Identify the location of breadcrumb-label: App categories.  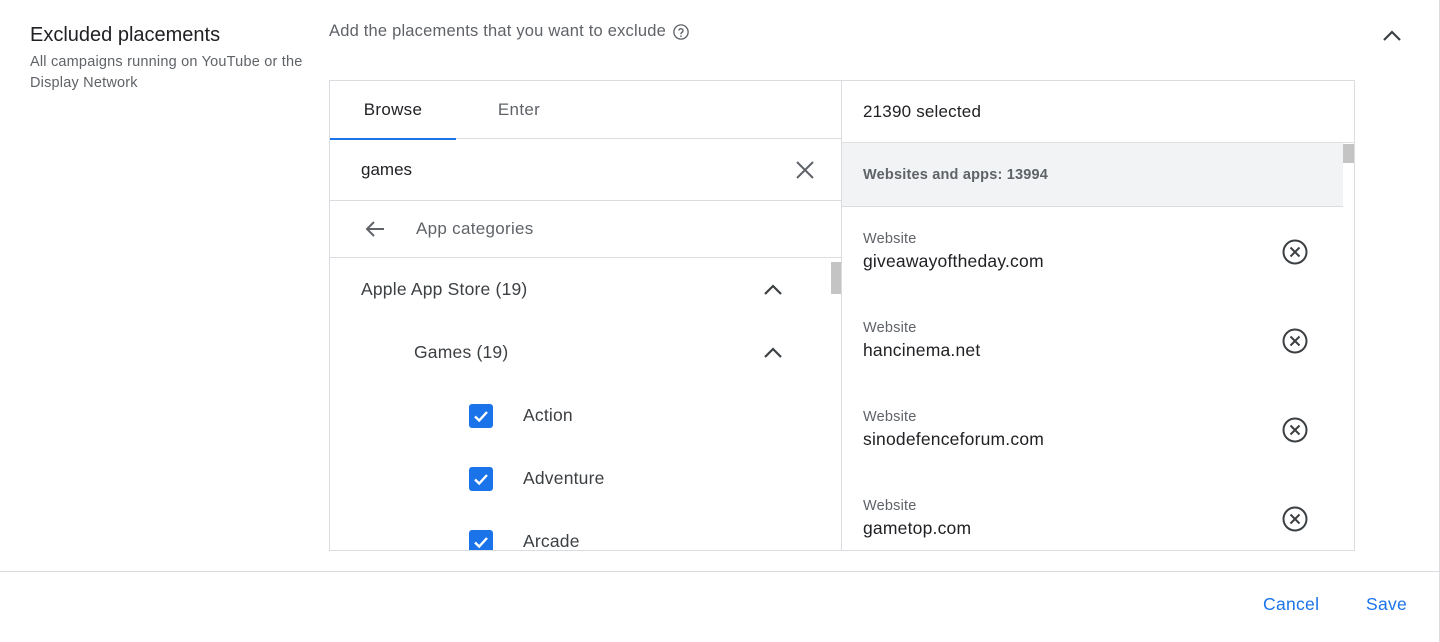
(475, 228).